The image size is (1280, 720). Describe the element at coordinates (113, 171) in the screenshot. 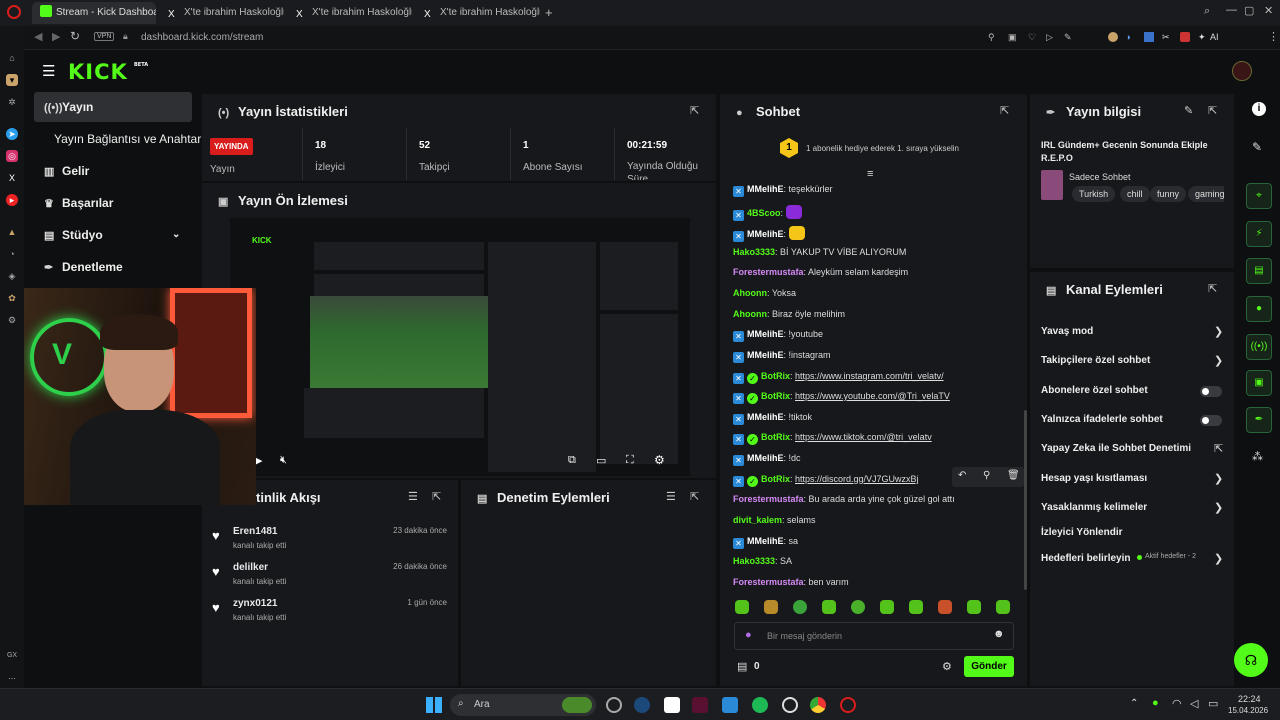

I see `nav-item-revenue: ▥ Gelir` at that location.